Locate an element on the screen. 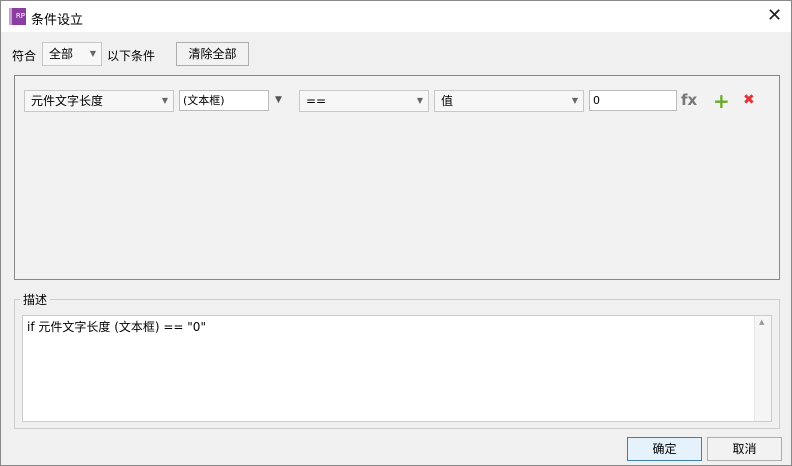 The image size is (792, 466). value-input: 0 is located at coordinates (633, 100).